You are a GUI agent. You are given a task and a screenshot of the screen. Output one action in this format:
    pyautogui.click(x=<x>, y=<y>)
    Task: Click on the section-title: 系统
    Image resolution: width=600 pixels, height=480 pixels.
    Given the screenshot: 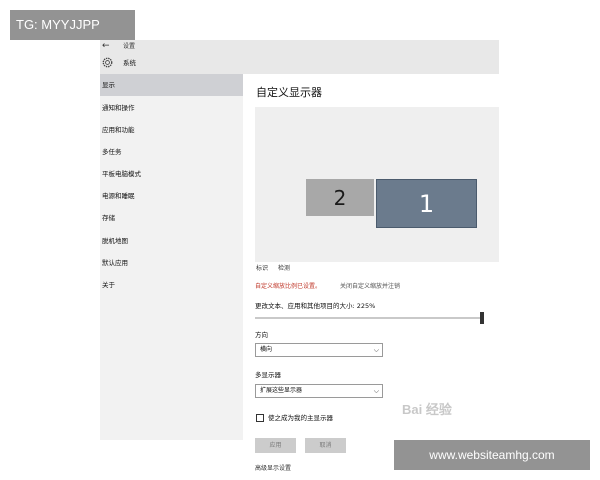 What is the action you would take?
    pyautogui.click(x=129, y=63)
    